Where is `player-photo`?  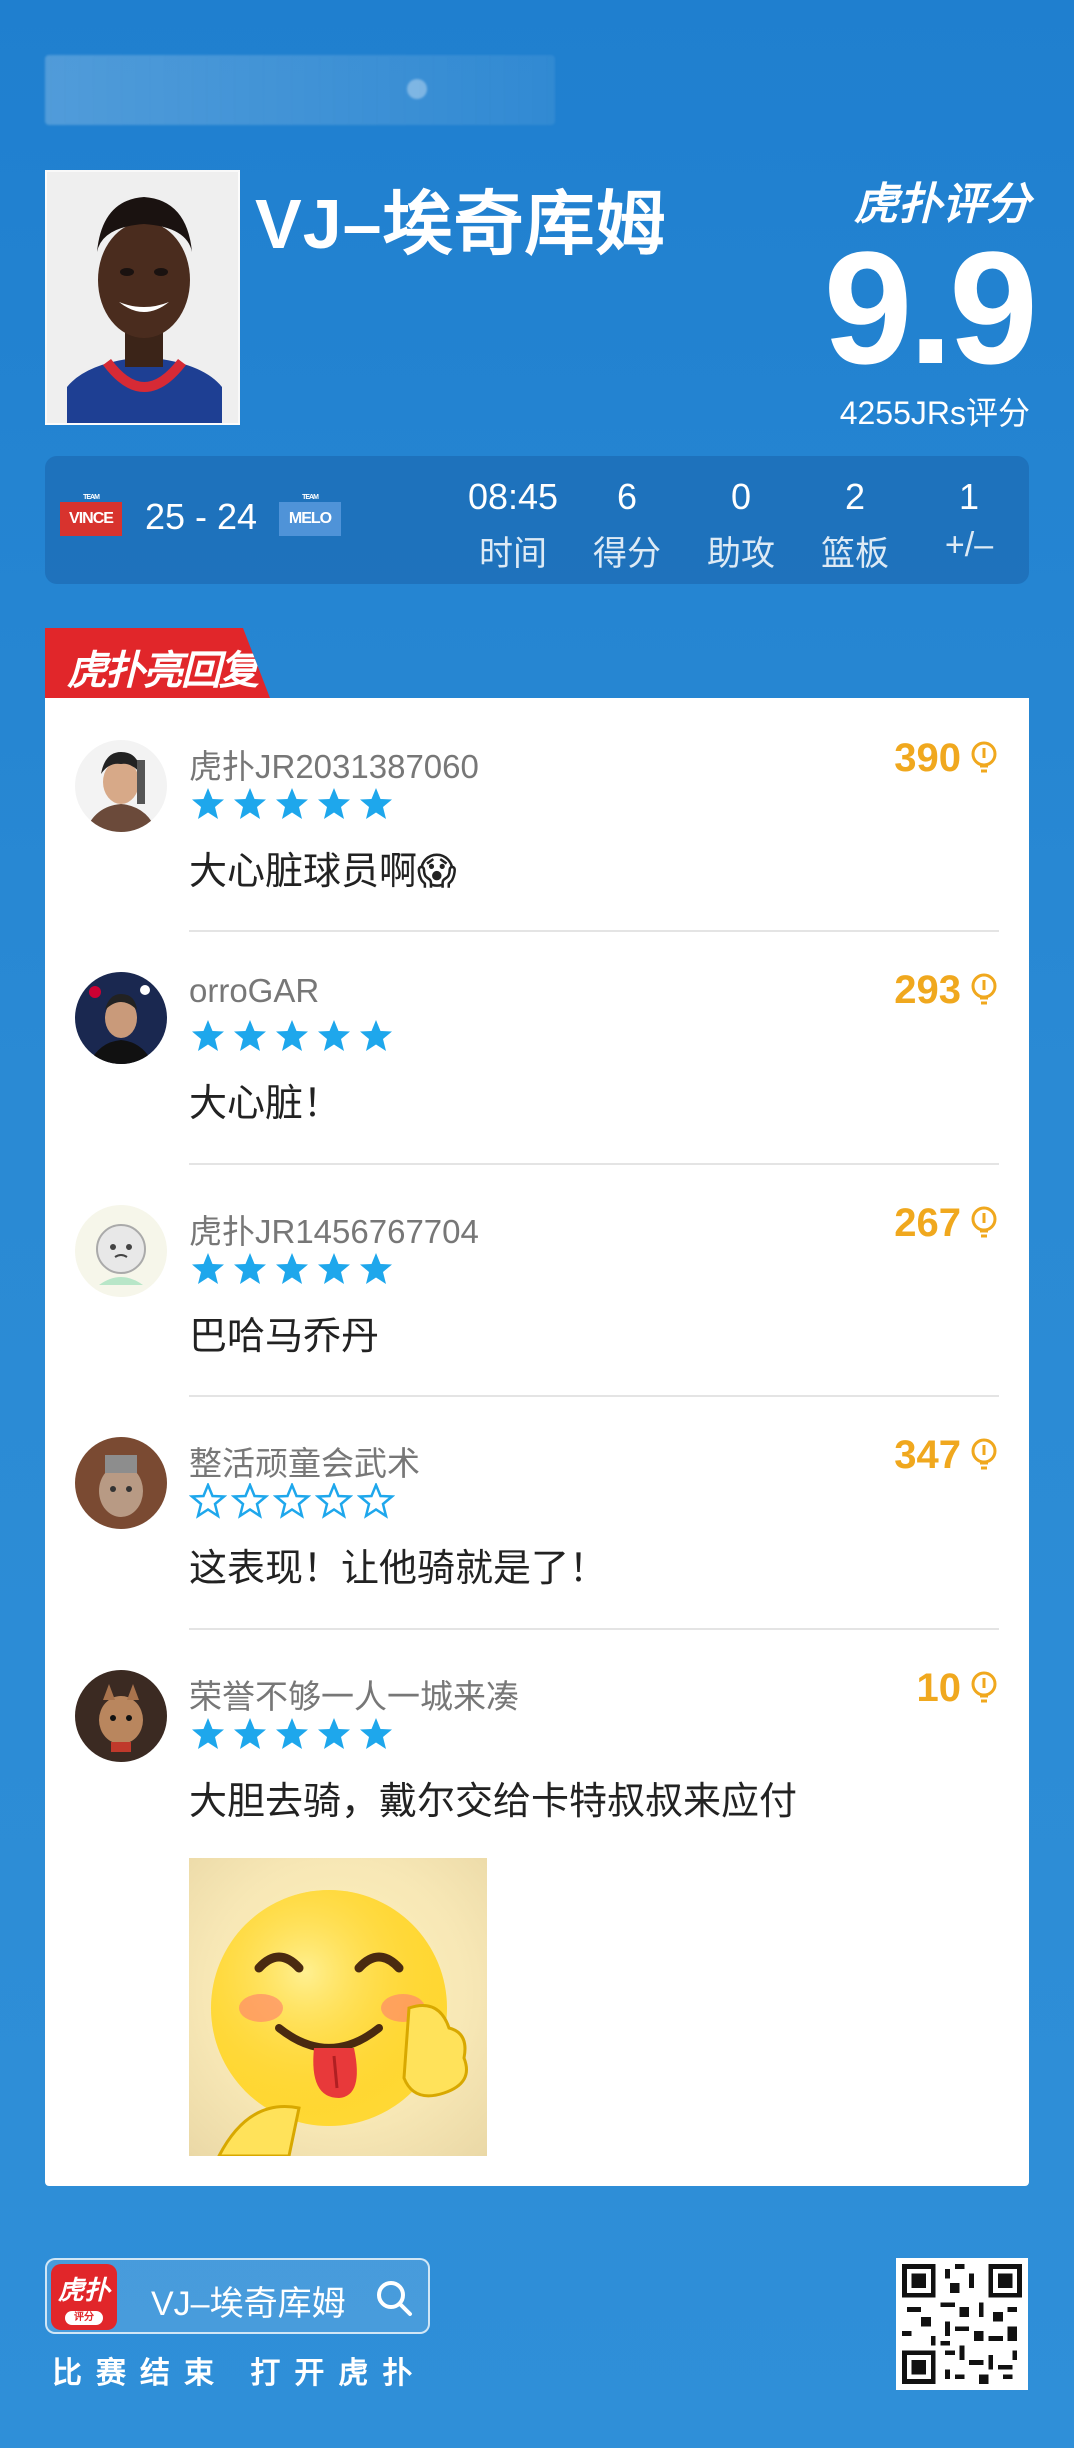 player-photo is located at coordinates (142, 297).